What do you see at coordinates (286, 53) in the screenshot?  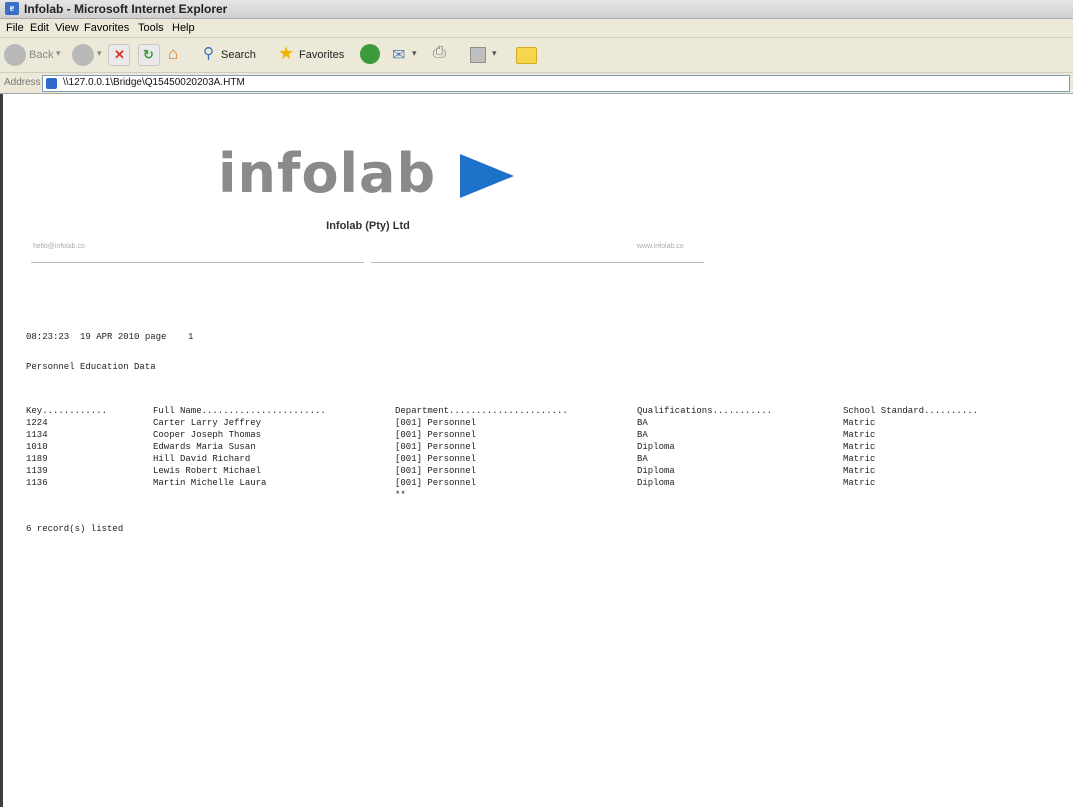 I see `star-icon: ★` at bounding box center [286, 53].